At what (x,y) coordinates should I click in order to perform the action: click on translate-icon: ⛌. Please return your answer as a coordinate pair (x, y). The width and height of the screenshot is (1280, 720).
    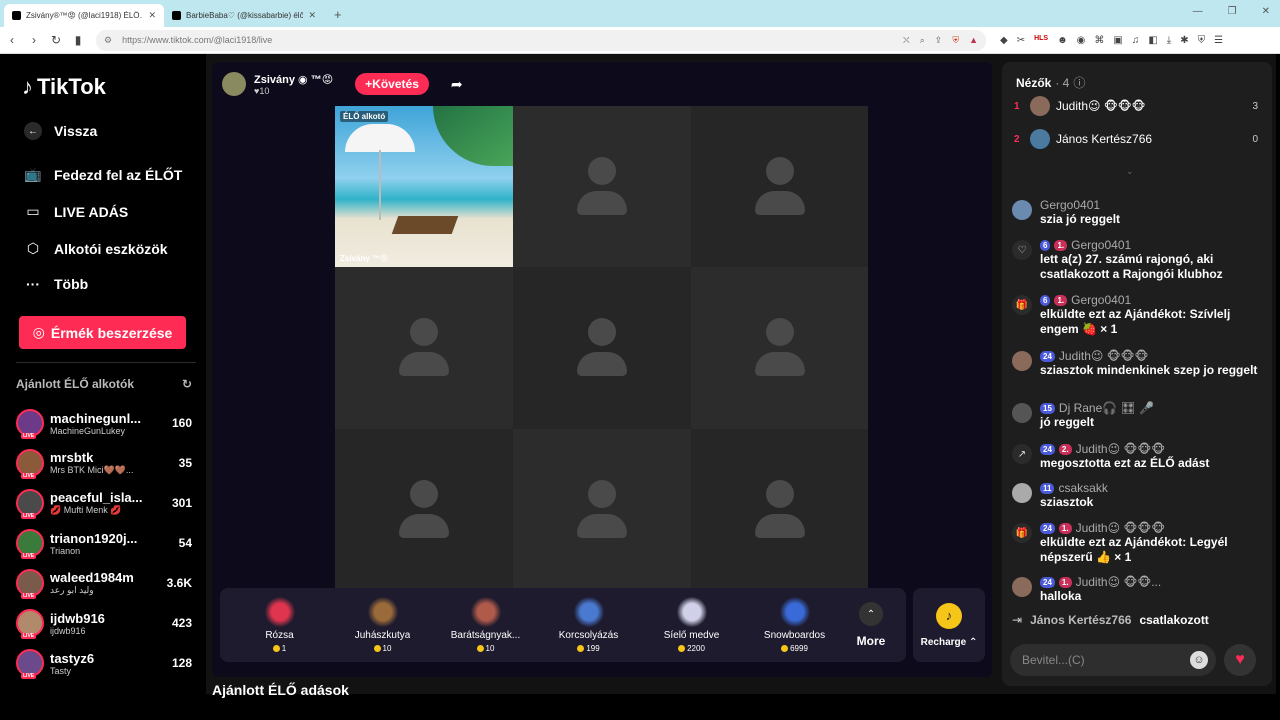
    Looking at the image, I should click on (906, 40).